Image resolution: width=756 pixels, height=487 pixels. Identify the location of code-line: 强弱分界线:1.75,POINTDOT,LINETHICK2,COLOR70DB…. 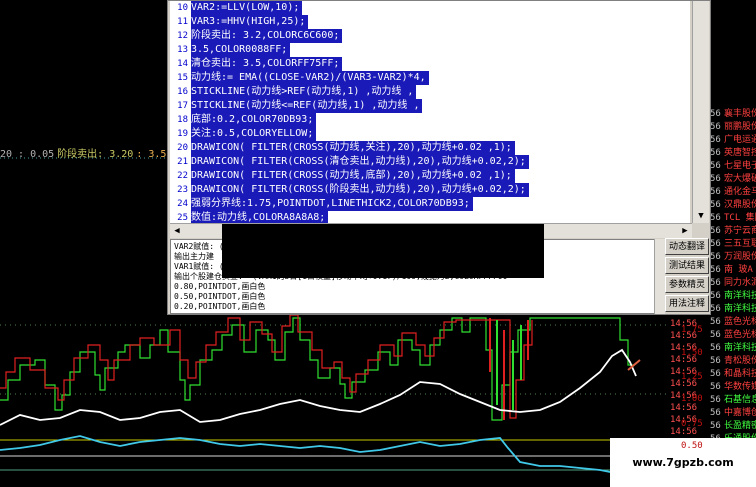
(332, 204).